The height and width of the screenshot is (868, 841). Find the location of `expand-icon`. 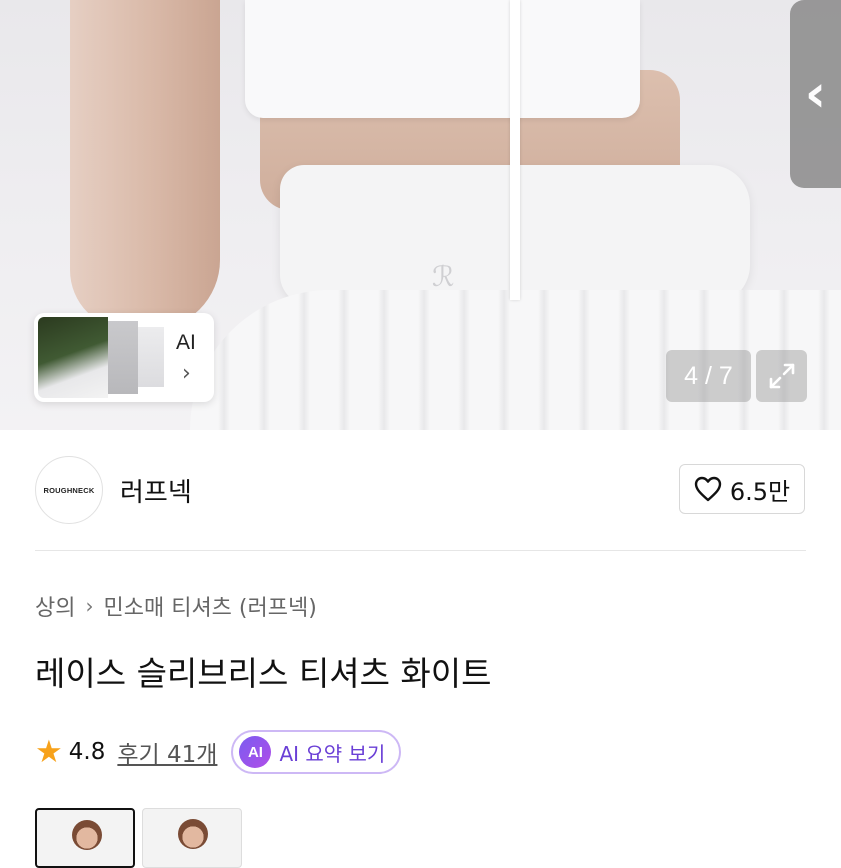

expand-icon is located at coordinates (781, 376).